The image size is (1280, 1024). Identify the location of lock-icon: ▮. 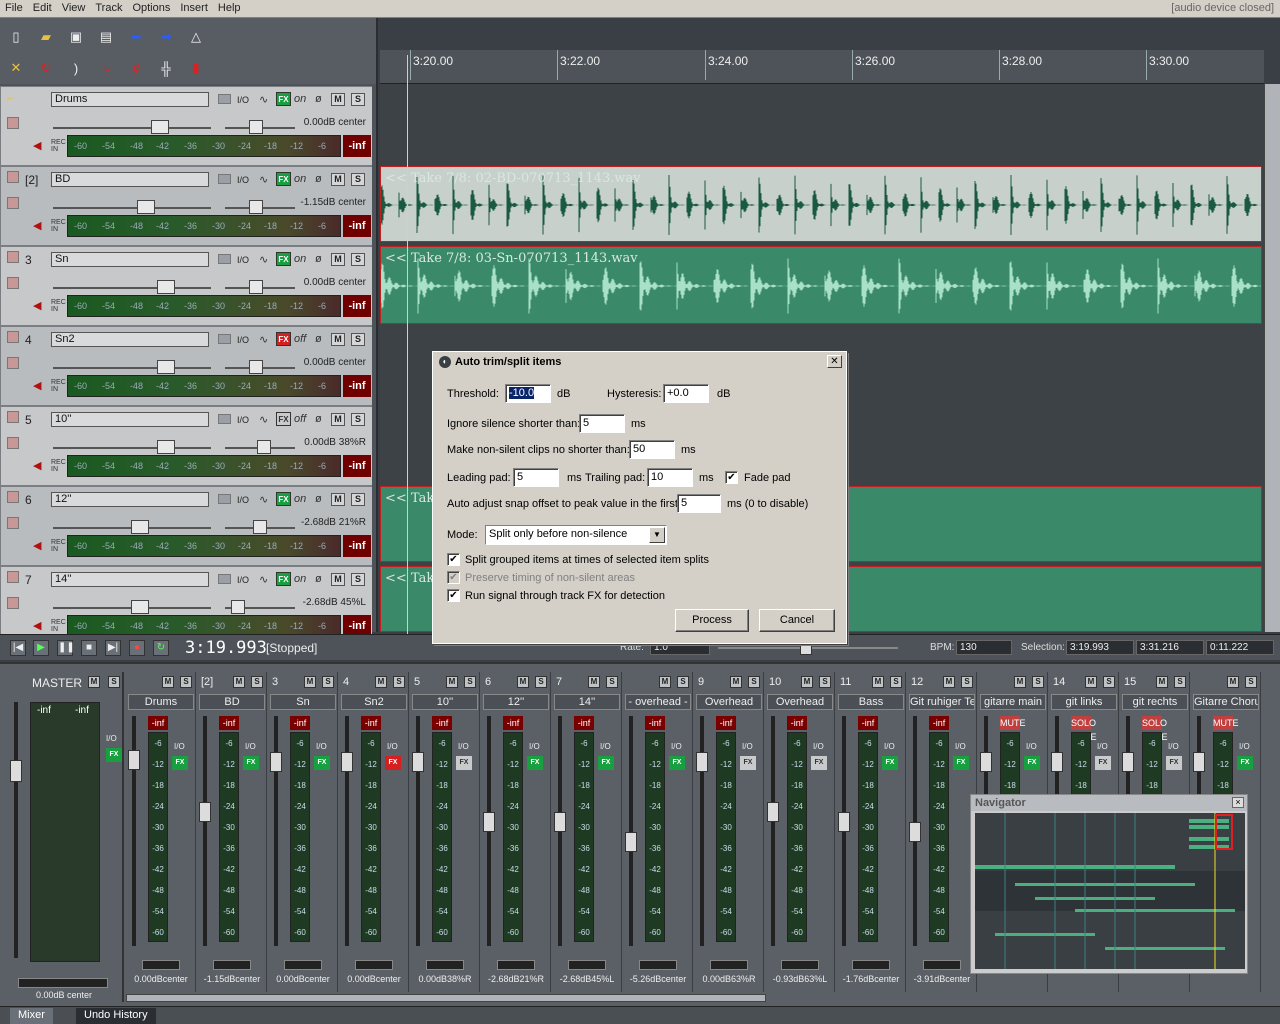
(196, 68).